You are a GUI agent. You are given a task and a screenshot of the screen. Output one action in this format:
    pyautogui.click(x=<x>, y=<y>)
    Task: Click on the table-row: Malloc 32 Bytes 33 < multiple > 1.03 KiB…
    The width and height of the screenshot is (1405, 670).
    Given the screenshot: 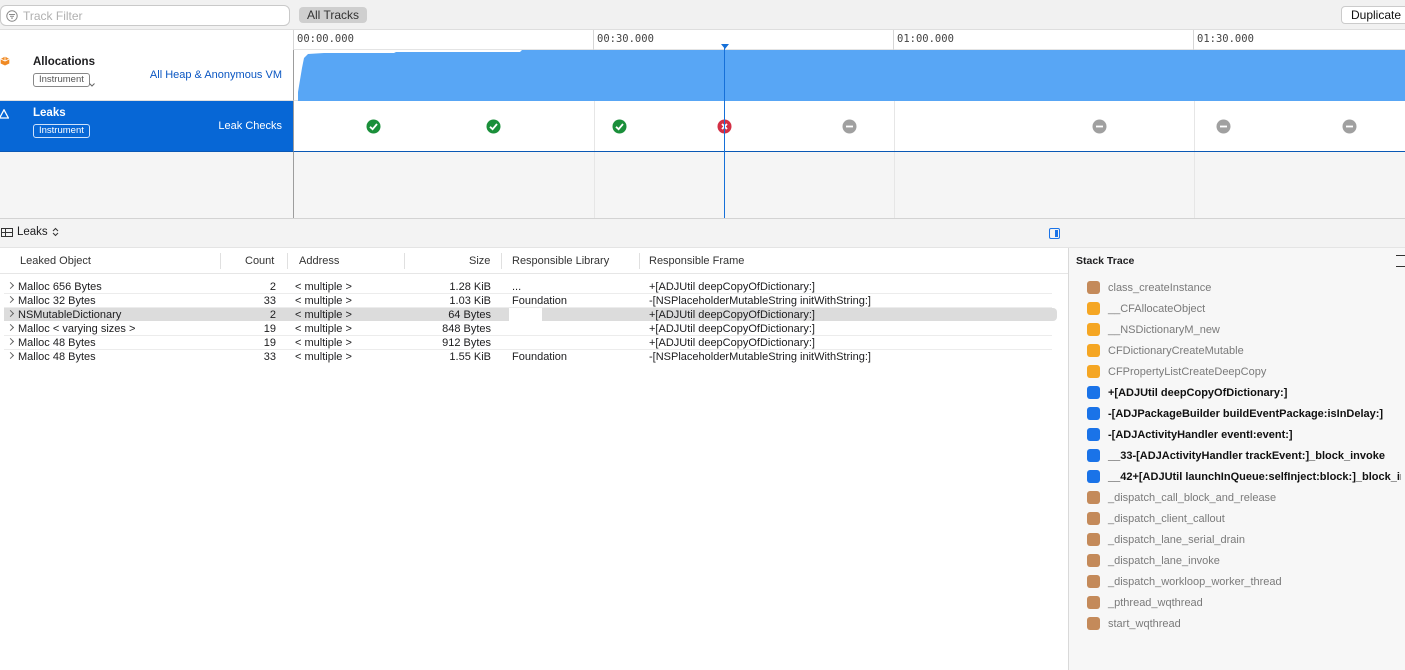 What is the action you would take?
    pyautogui.click(x=534, y=301)
    